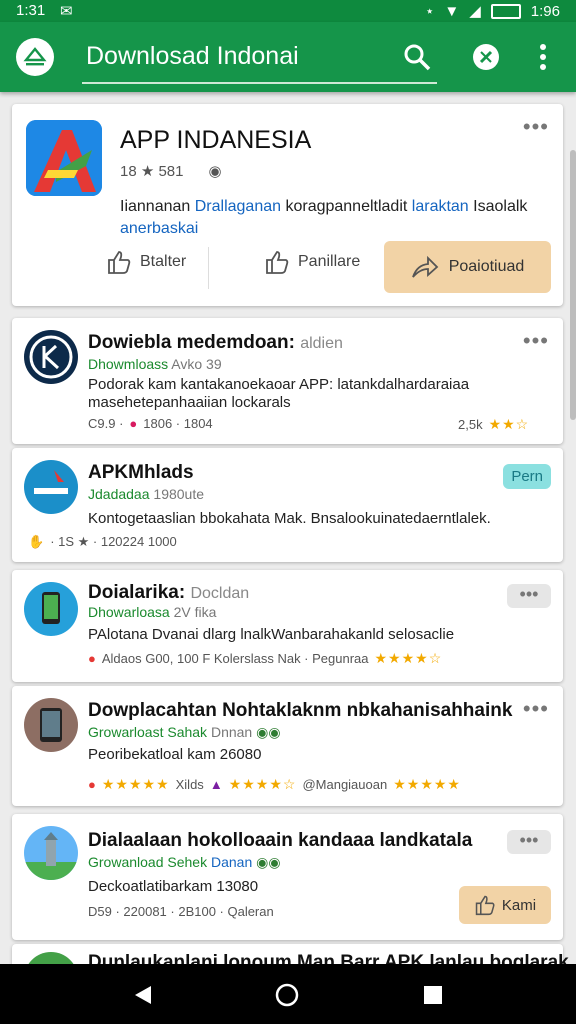 This screenshot has height=1024, width=576. What do you see at coordinates (141, 472) in the screenshot?
I see `item-title: APKMhlads` at bounding box center [141, 472].